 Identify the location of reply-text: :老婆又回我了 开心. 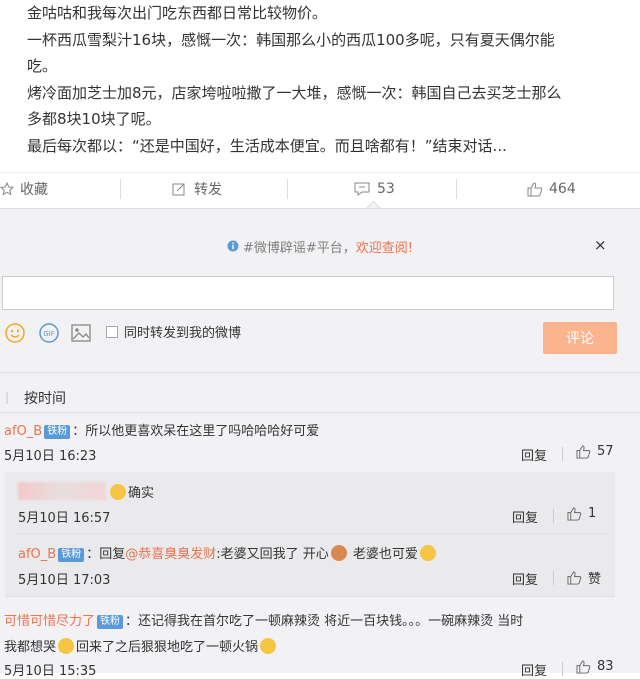
(272, 554).